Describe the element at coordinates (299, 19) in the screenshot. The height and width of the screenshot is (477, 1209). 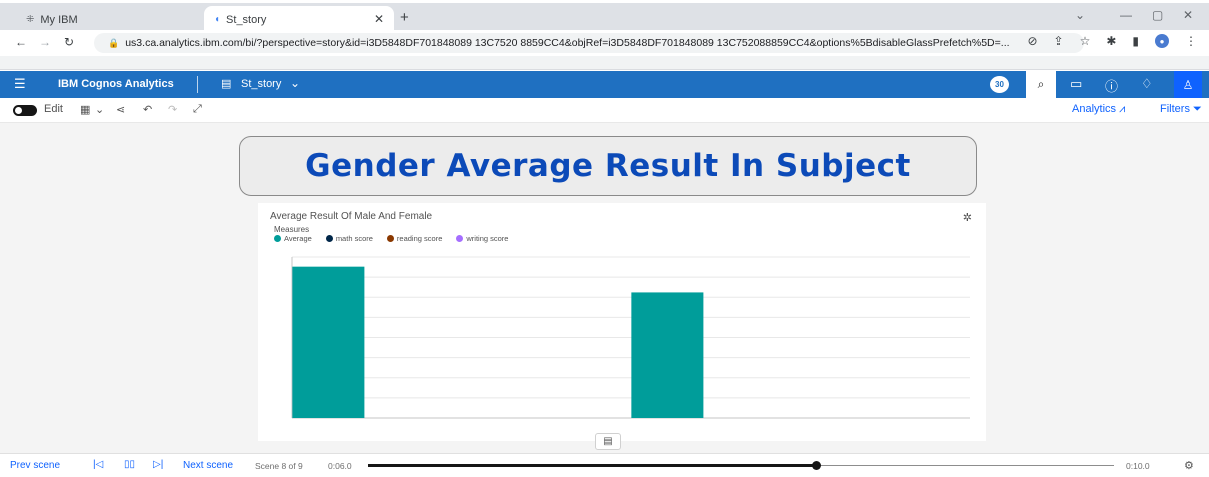
I see `browser-tab-st-story: ◖ St_story ✕` at that location.